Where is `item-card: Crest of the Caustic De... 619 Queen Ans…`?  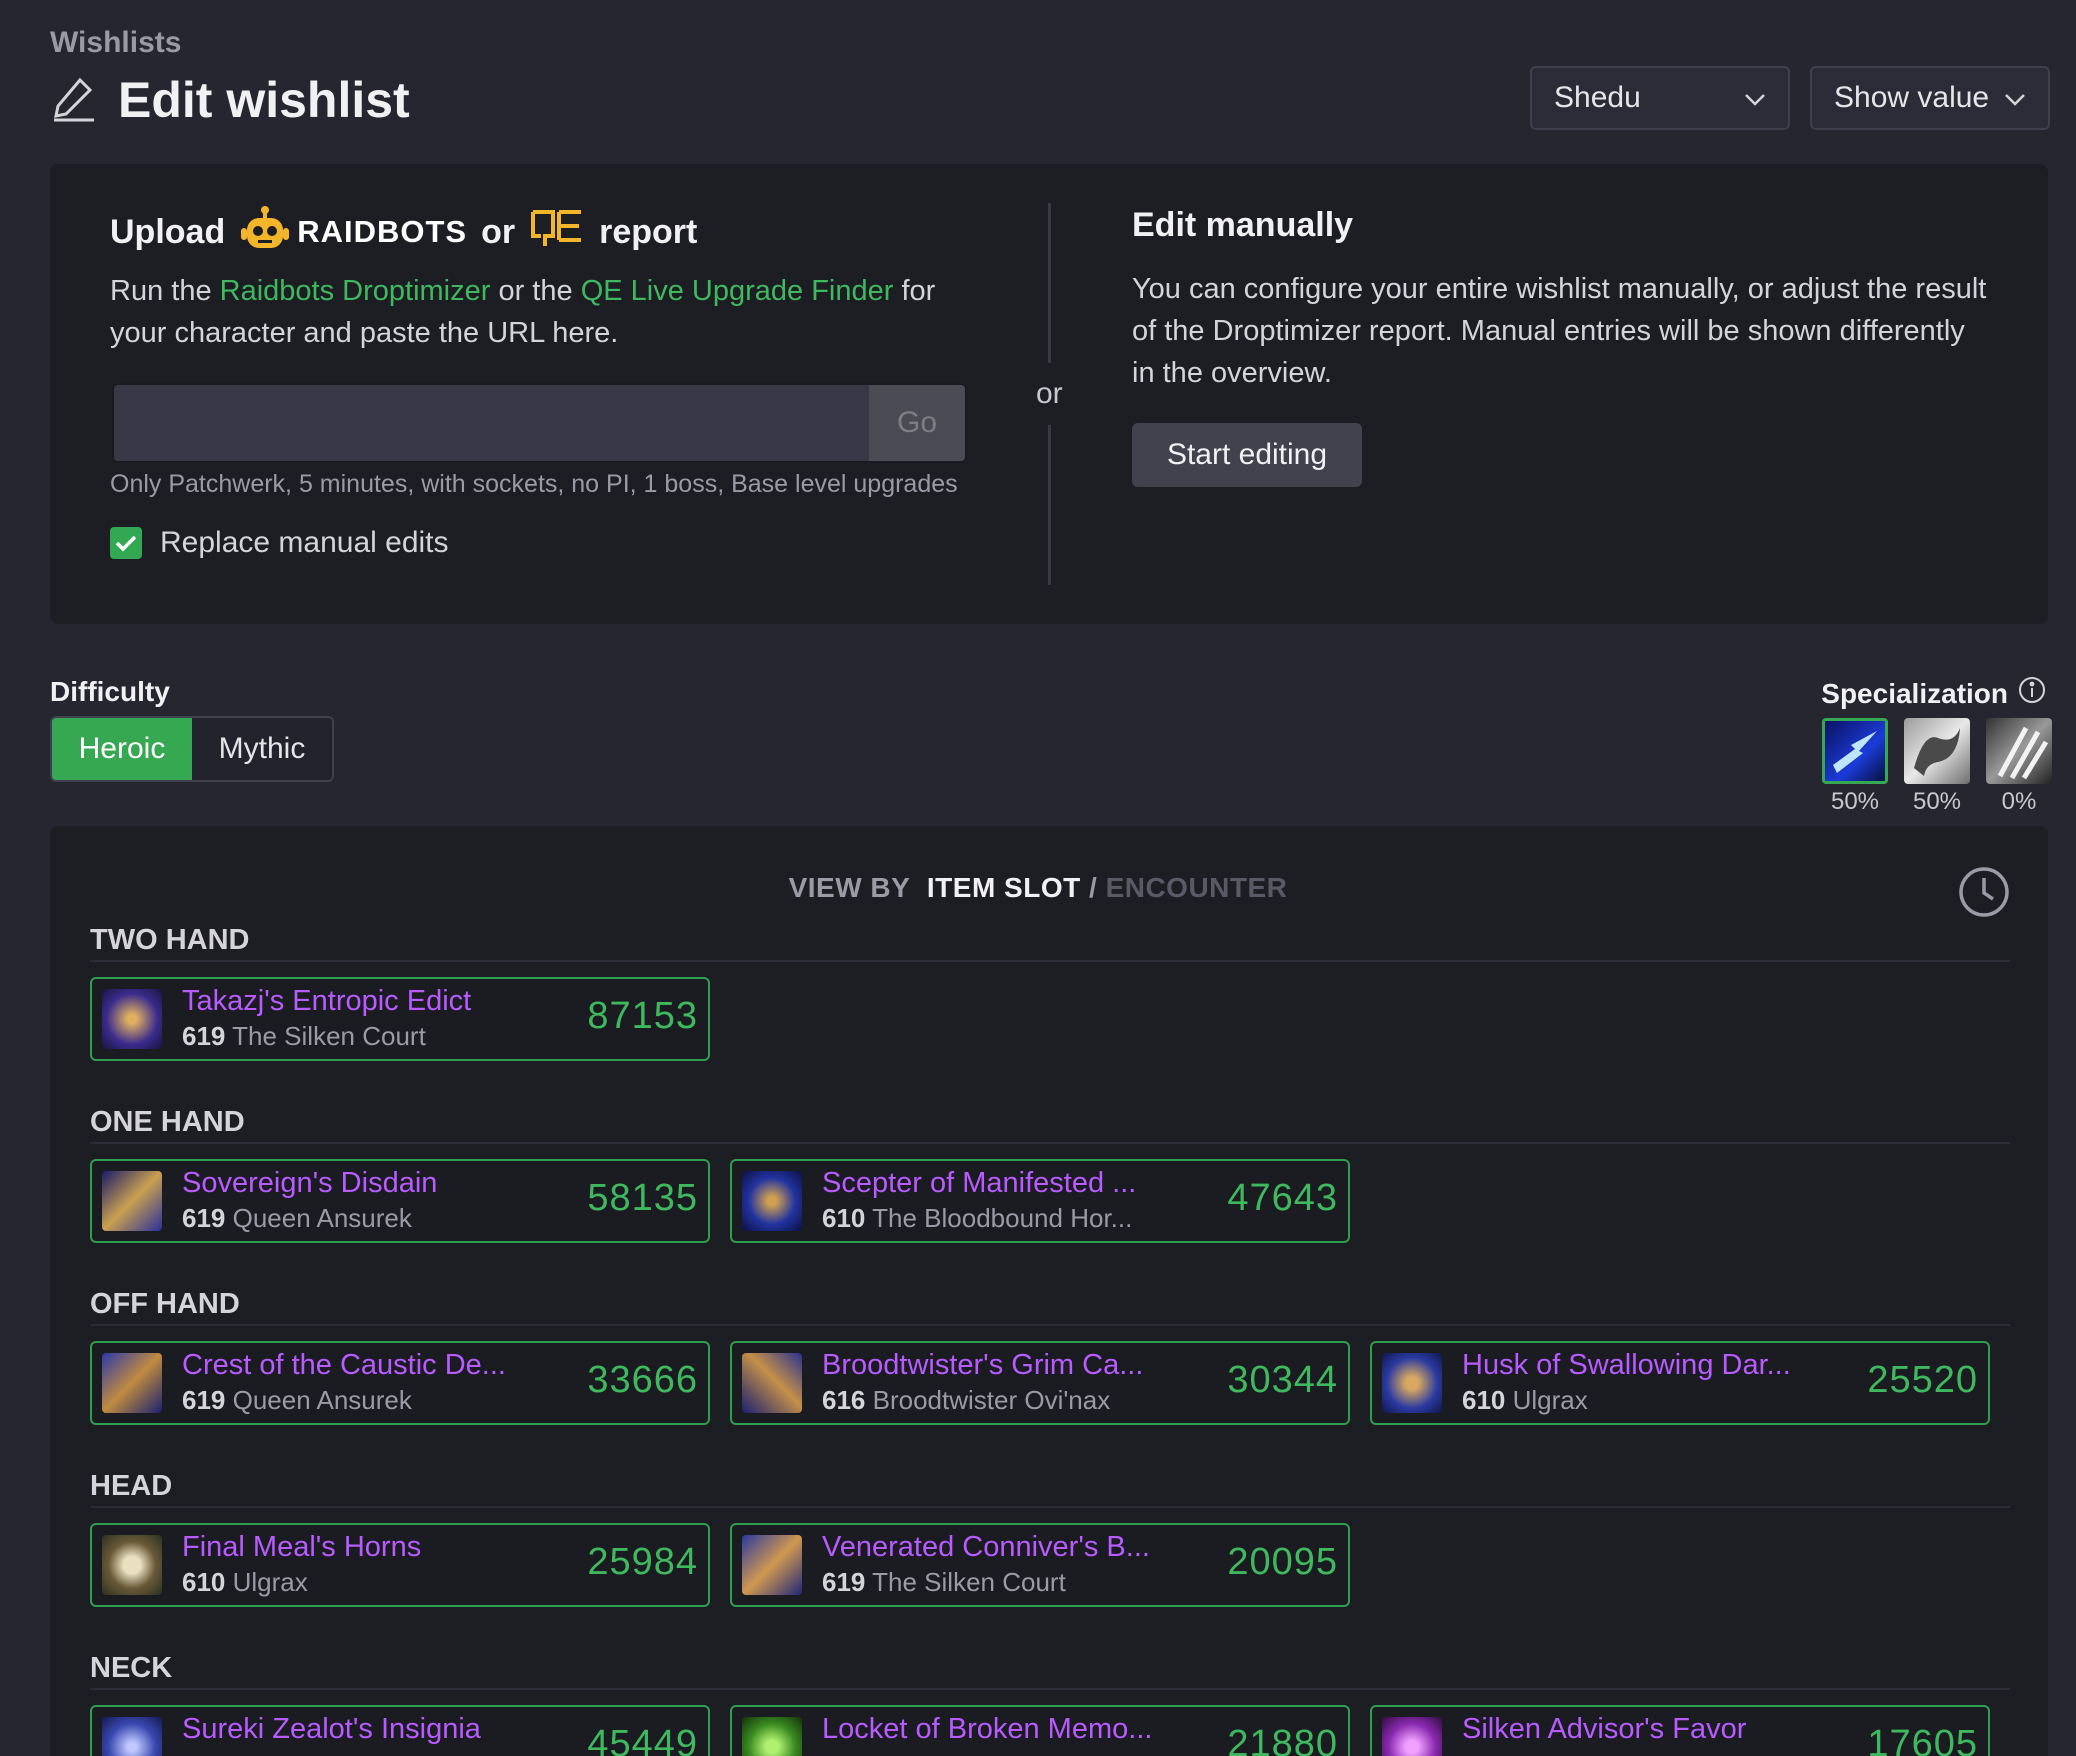 item-card: Crest of the Caustic De... 619 Queen Ans… is located at coordinates (400, 1383).